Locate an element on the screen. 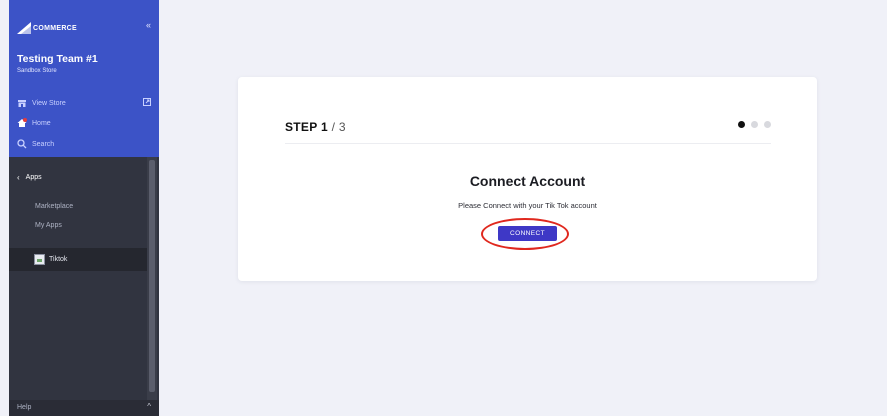 This screenshot has width=887, height=416. step-total: / 3 is located at coordinates (336, 127).